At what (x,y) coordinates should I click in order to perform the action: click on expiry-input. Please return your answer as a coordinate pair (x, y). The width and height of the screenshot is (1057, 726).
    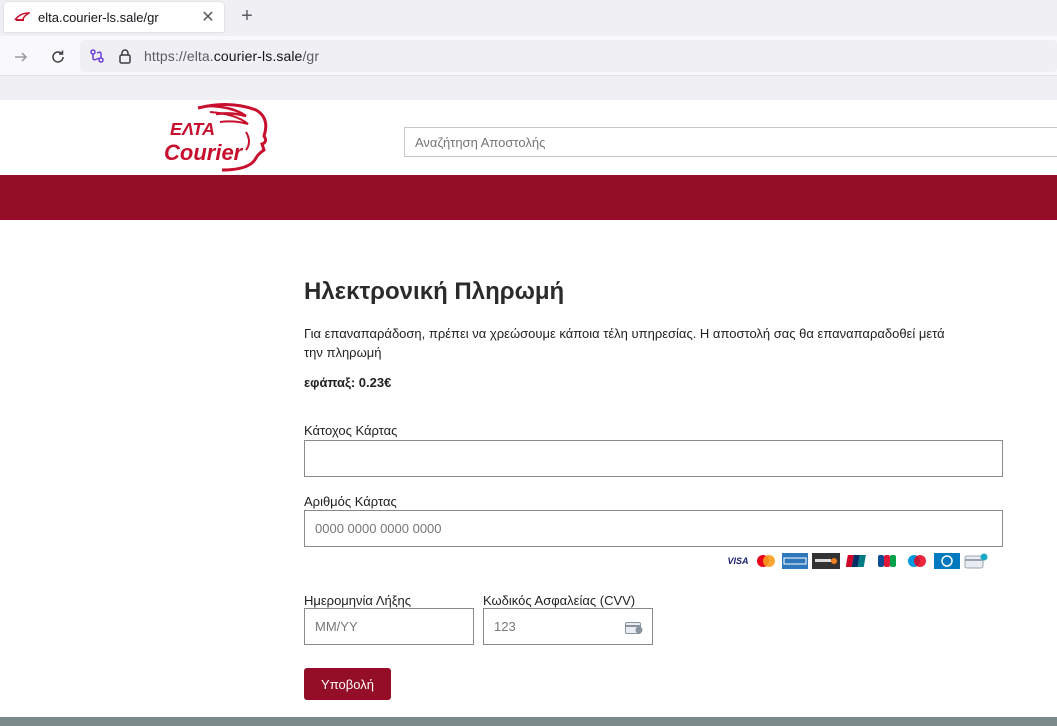
    Looking at the image, I should click on (389, 626).